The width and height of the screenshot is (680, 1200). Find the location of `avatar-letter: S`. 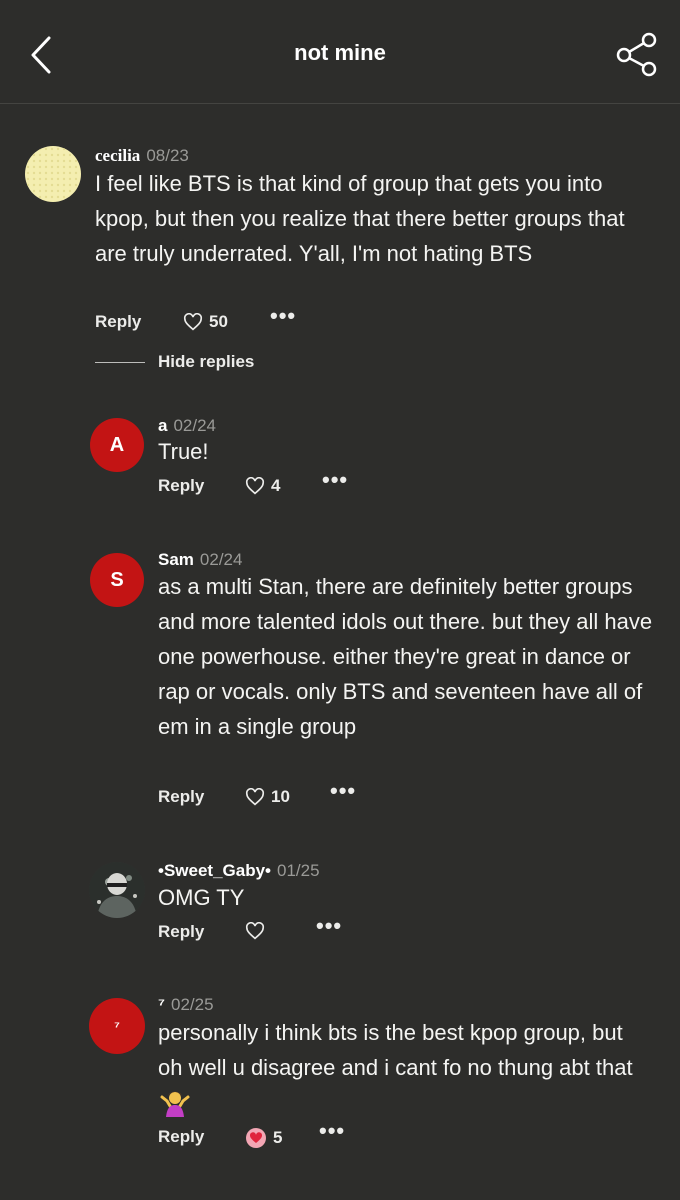

avatar-letter: S is located at coordinates (117, 579).